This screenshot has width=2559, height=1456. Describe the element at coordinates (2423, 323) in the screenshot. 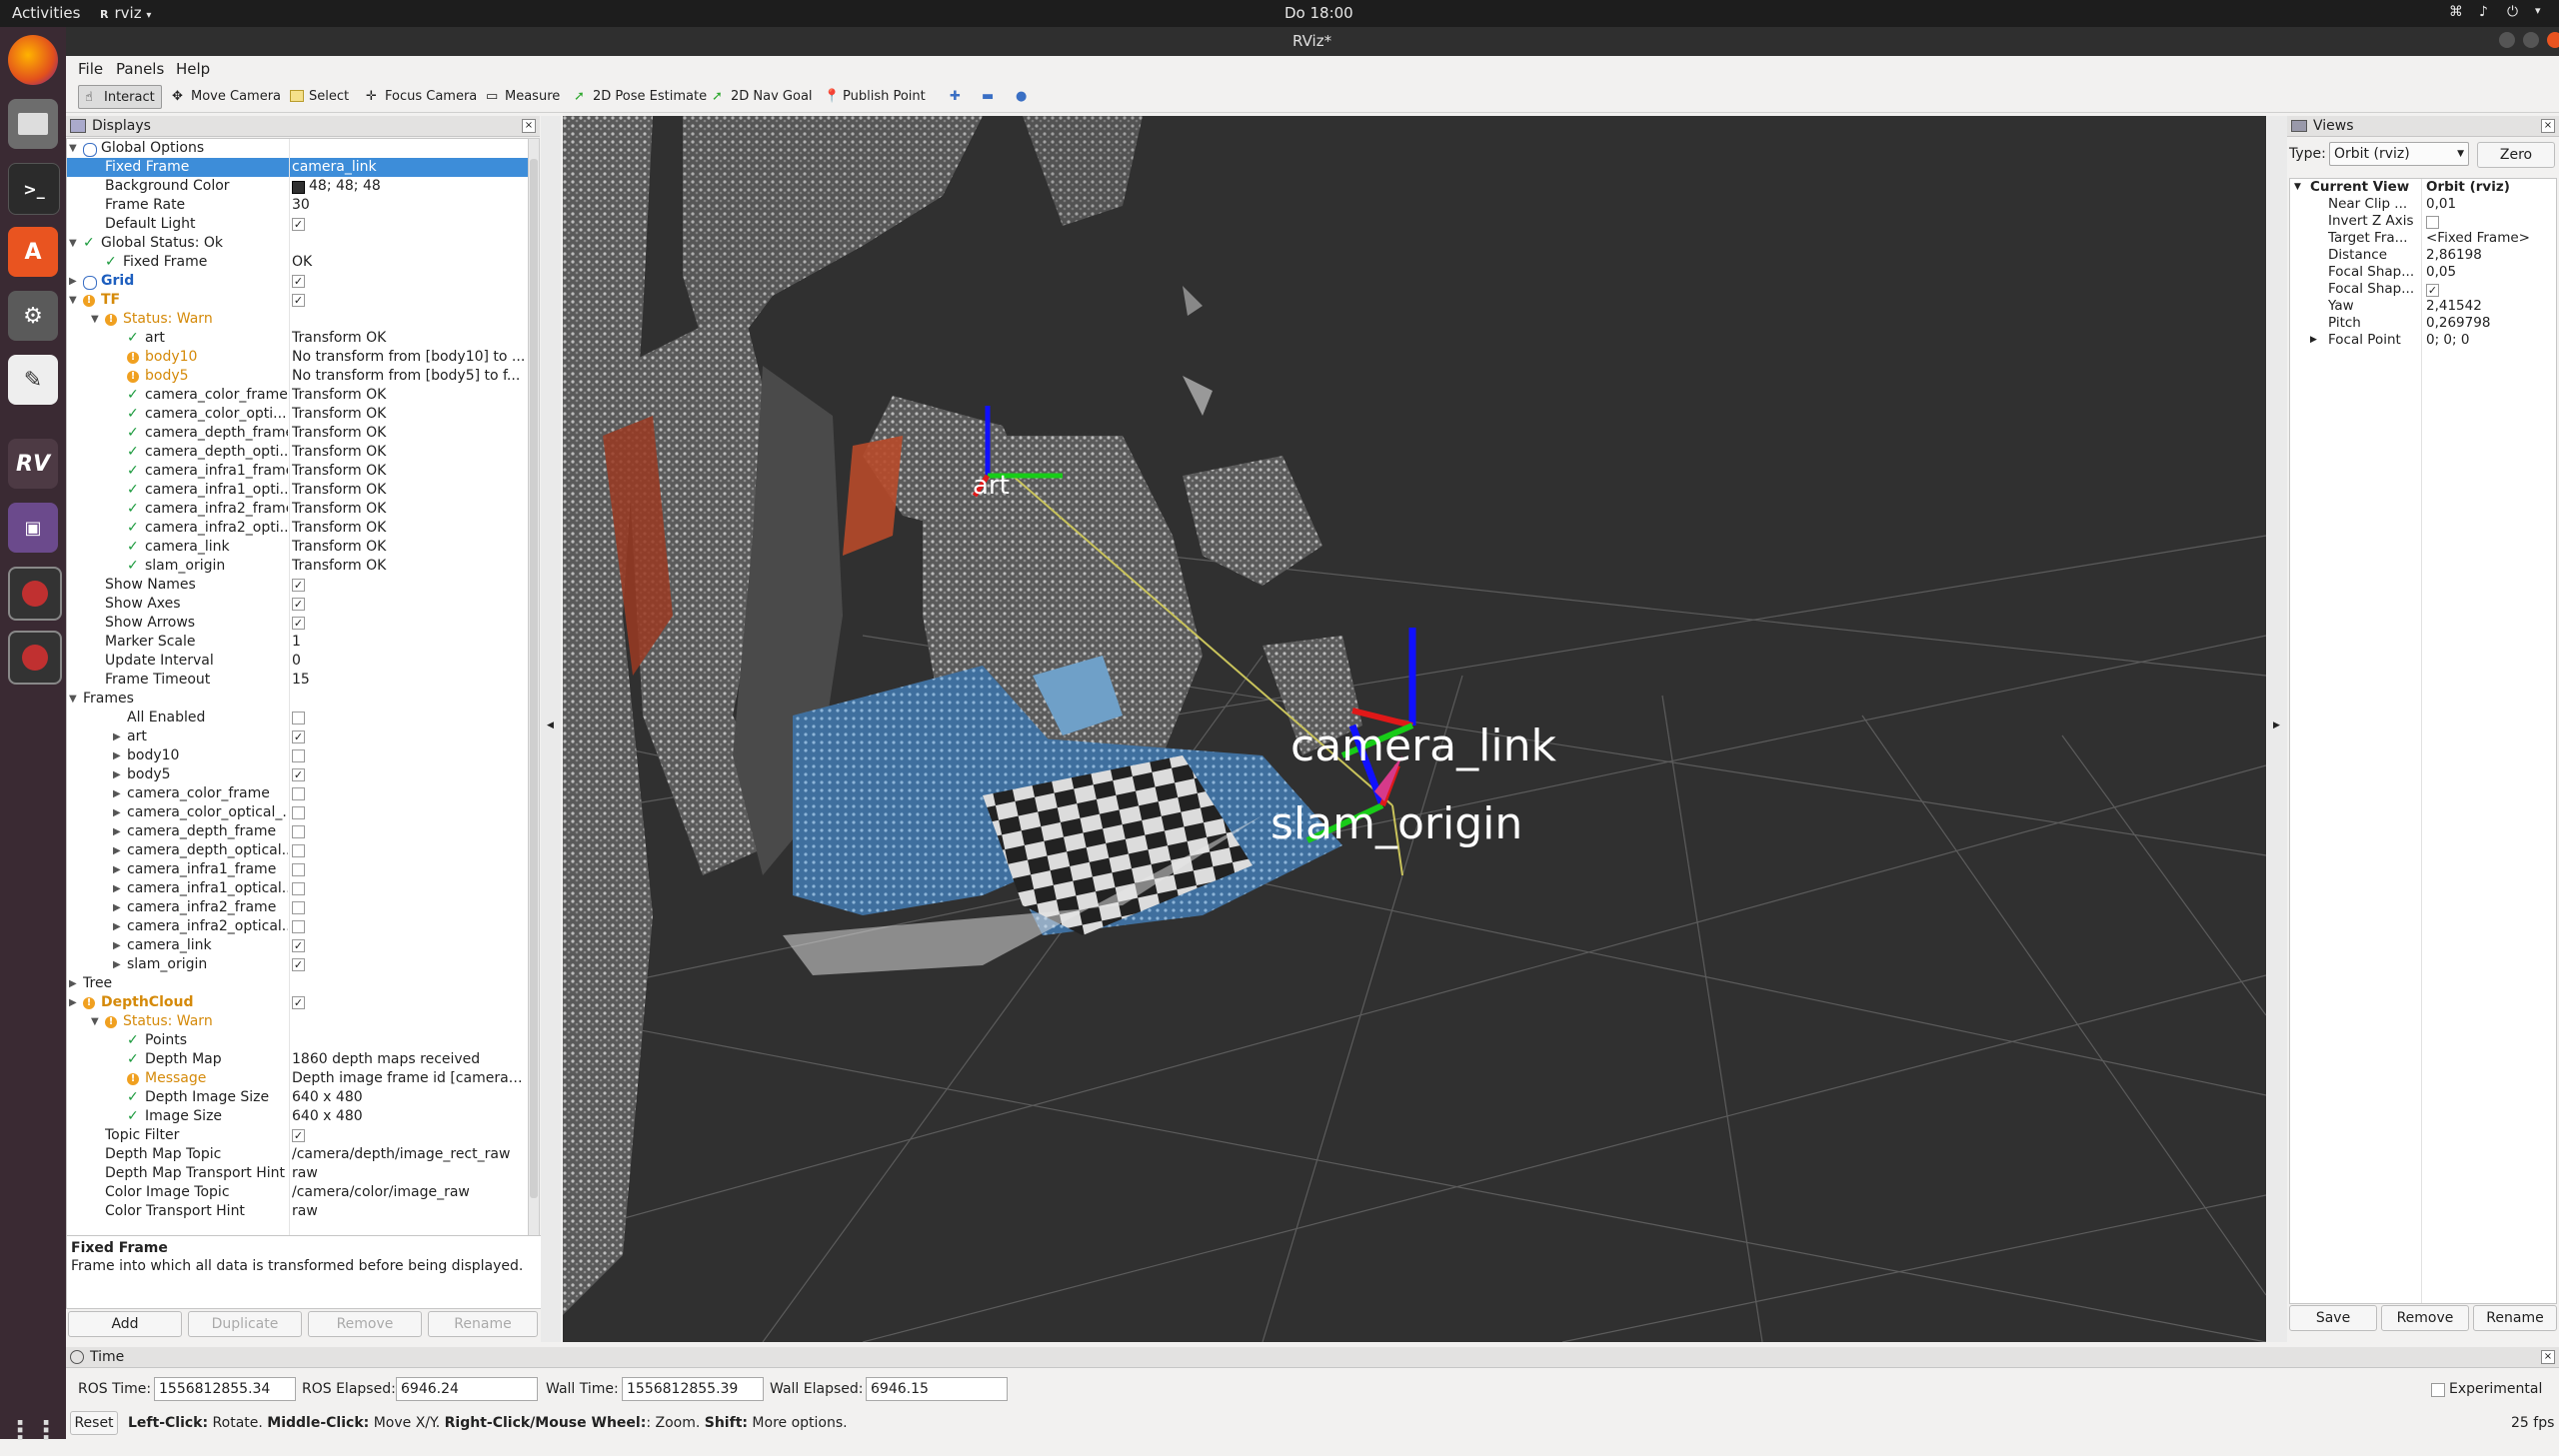

I see `view-property-row: Pitch 0,269798` at that location.